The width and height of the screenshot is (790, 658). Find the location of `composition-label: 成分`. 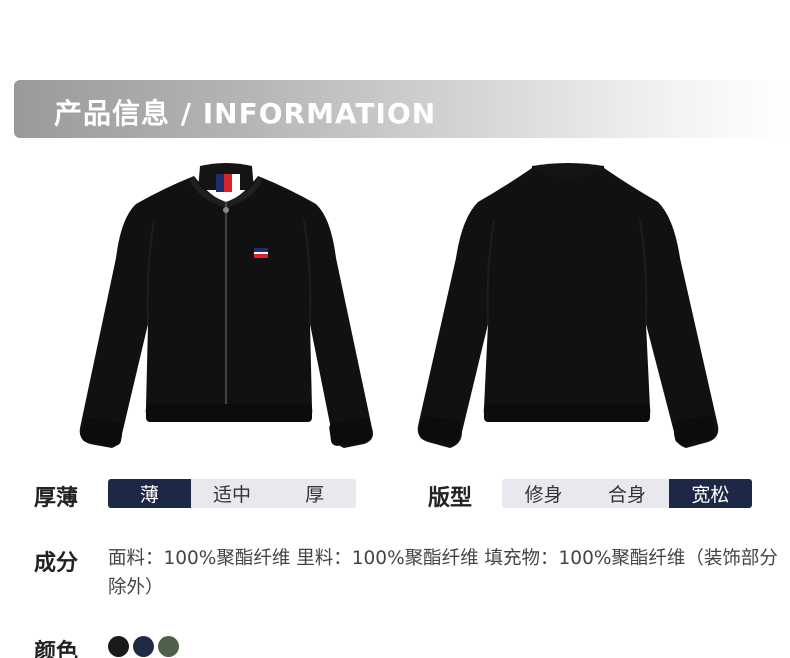

composition-label: 成分 is located at coordinates (56, 563).